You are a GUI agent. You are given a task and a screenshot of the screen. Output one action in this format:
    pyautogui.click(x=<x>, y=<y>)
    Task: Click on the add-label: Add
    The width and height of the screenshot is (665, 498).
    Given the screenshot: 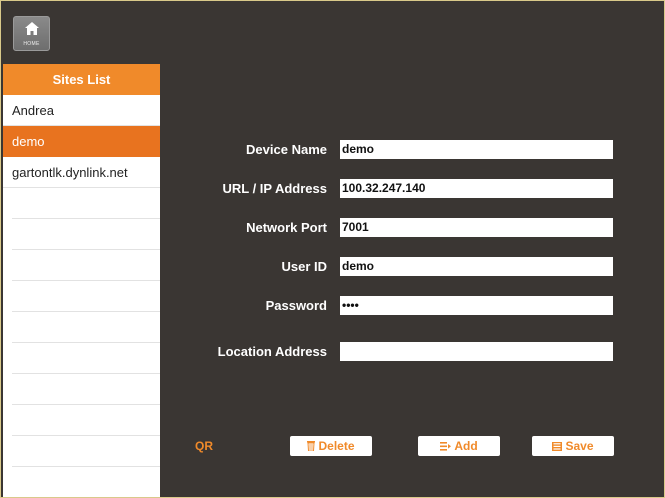 What is the action you would take?
    pyautogui.click(x=466, y=446)
    